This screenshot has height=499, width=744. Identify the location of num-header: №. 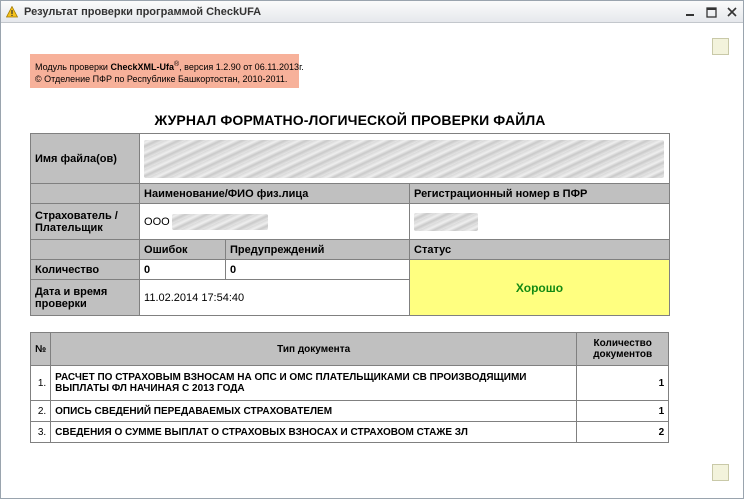
(40, 349).